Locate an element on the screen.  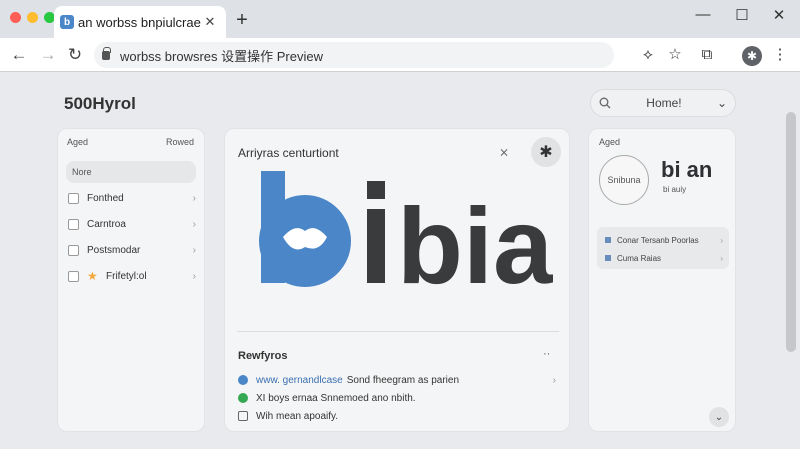
forward-button: → is located at coordinates (48, 55).